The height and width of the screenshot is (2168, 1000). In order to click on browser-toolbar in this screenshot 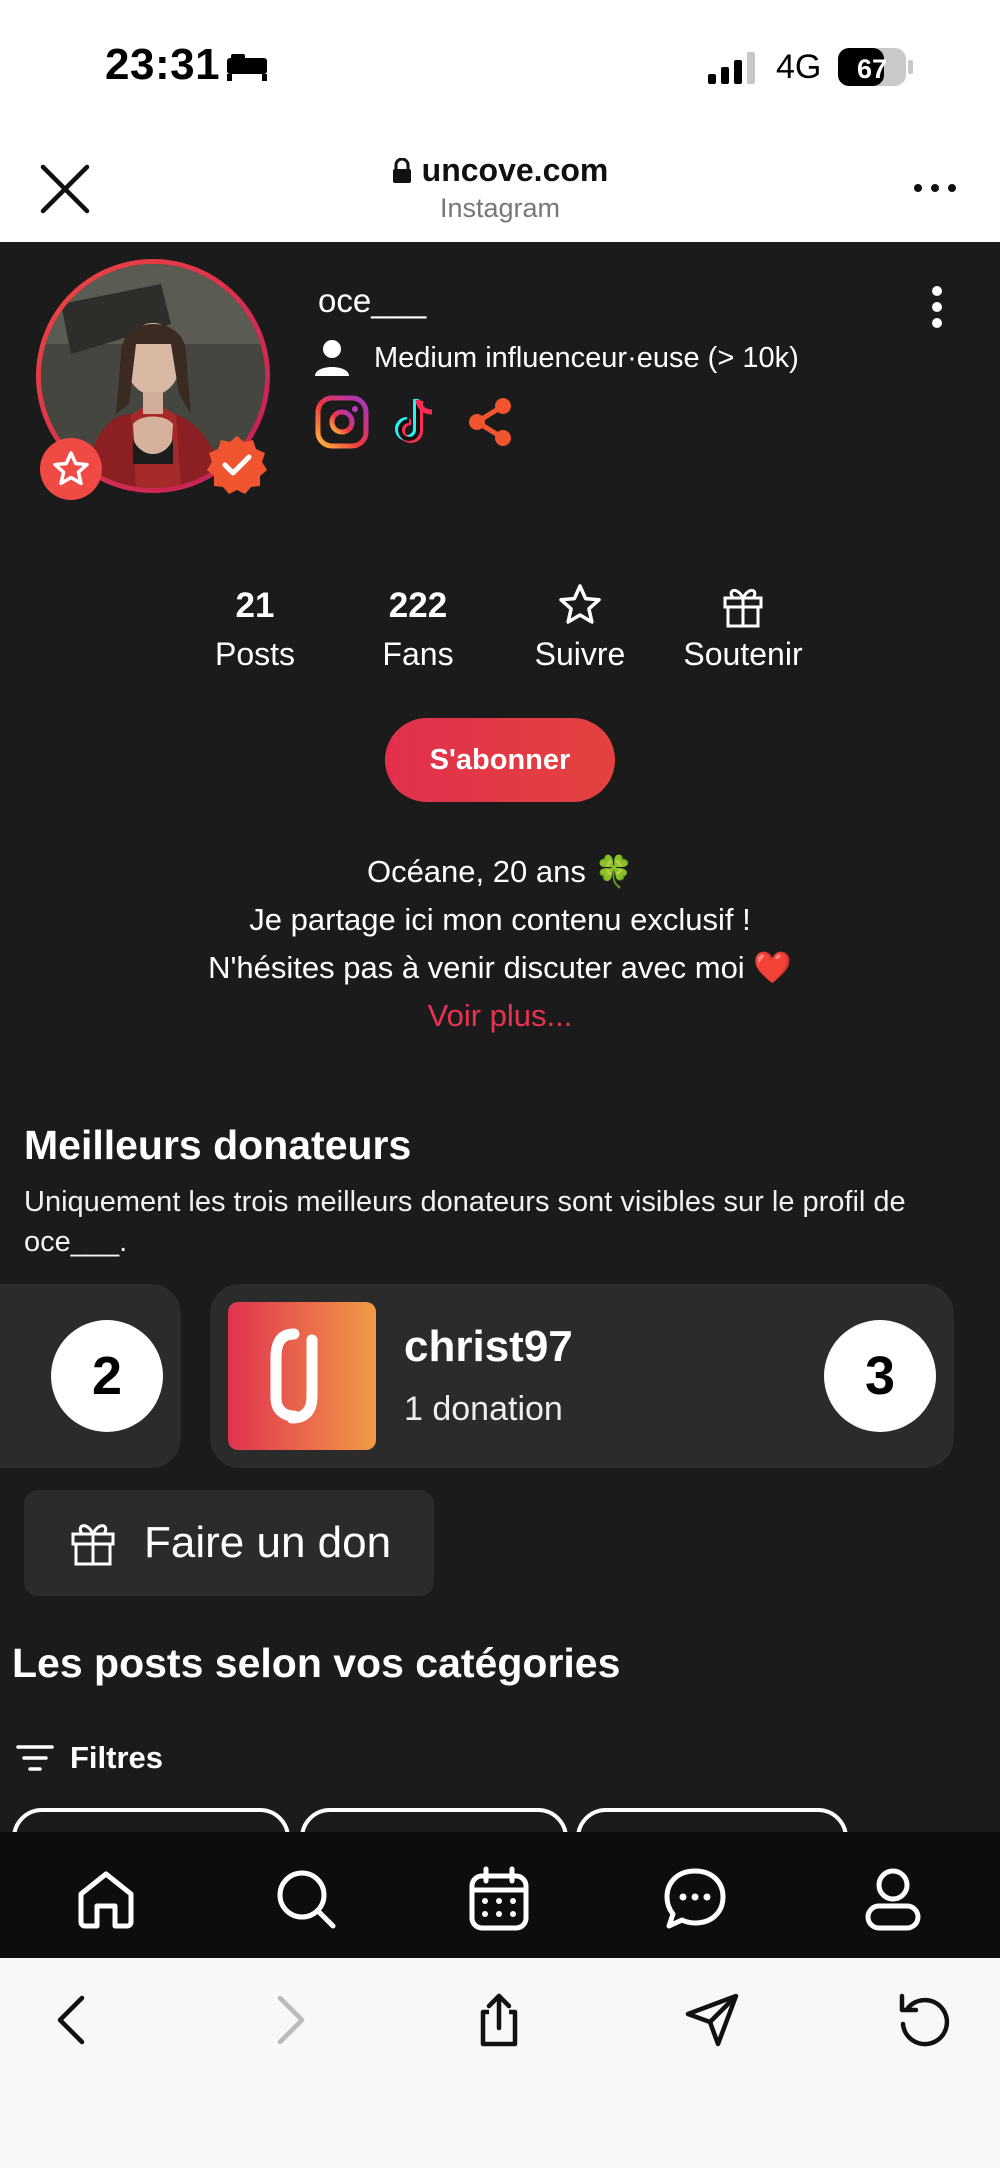, I will do `click(500, 2063)`.